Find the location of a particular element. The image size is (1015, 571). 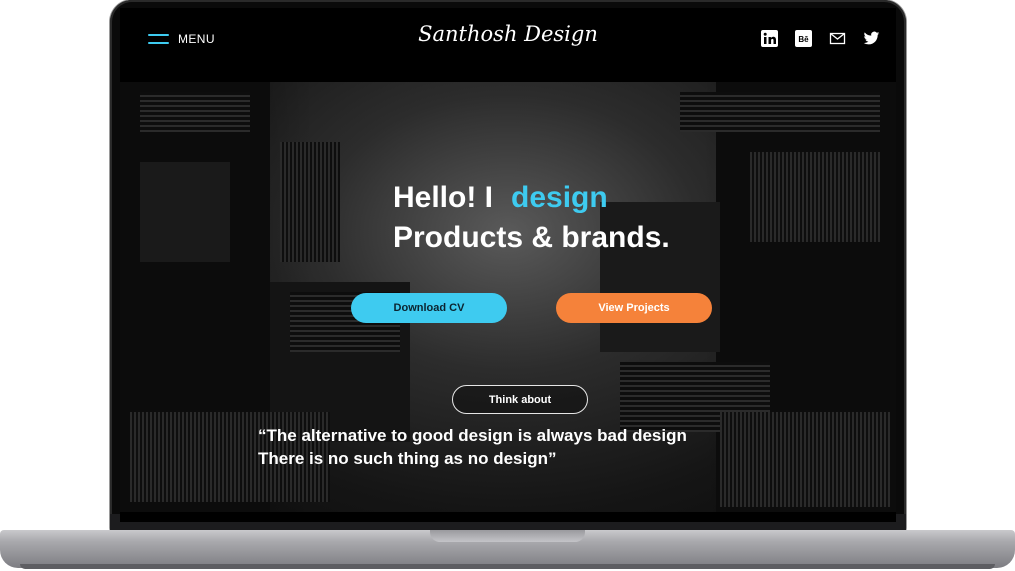

headline-highlight-word: design is located at coordinates (559, 197).